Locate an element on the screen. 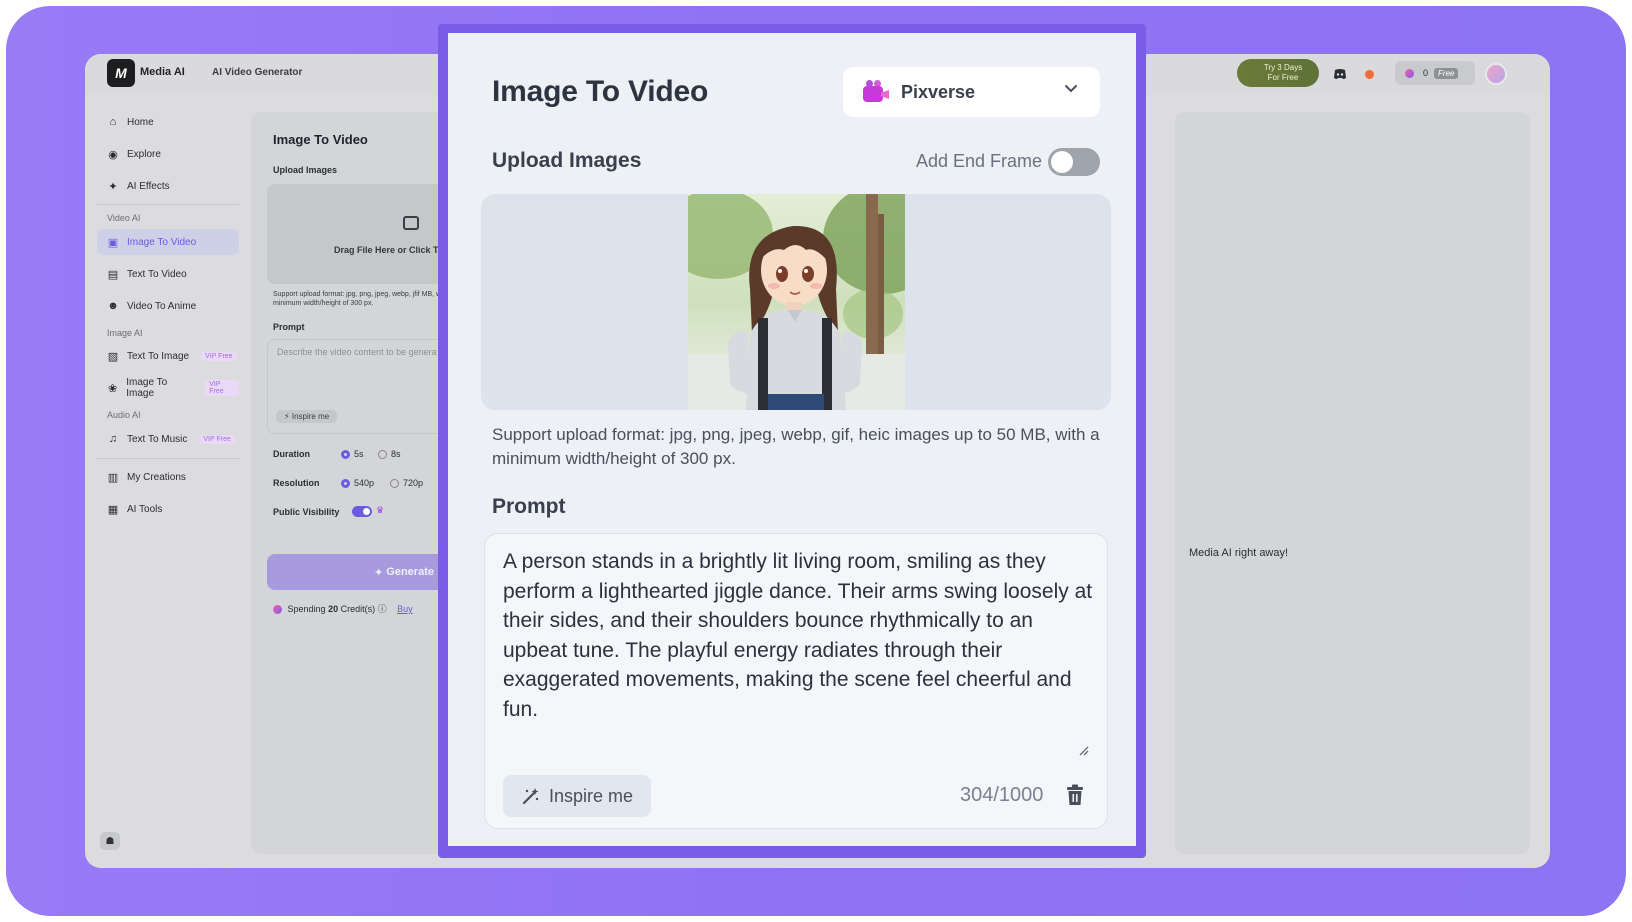 This screenshot has width=1632, height=922. creations-icon: ▥ is located at coordinates (113, 477).